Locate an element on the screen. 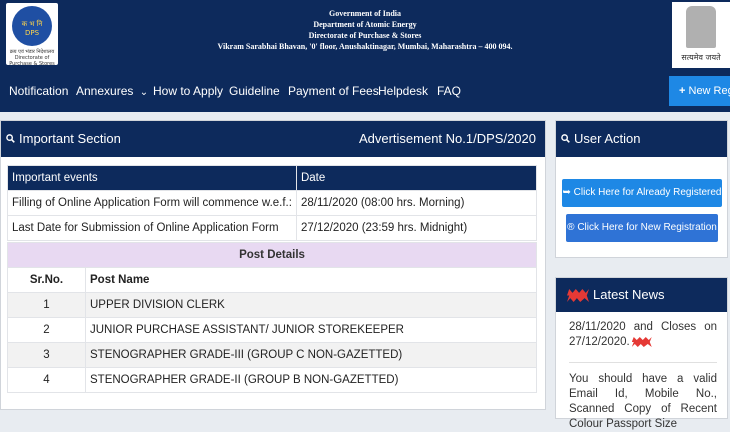 This screenshot has height=432, width=730. col-header-postname: Post Name is located at coordinates (311, 280).